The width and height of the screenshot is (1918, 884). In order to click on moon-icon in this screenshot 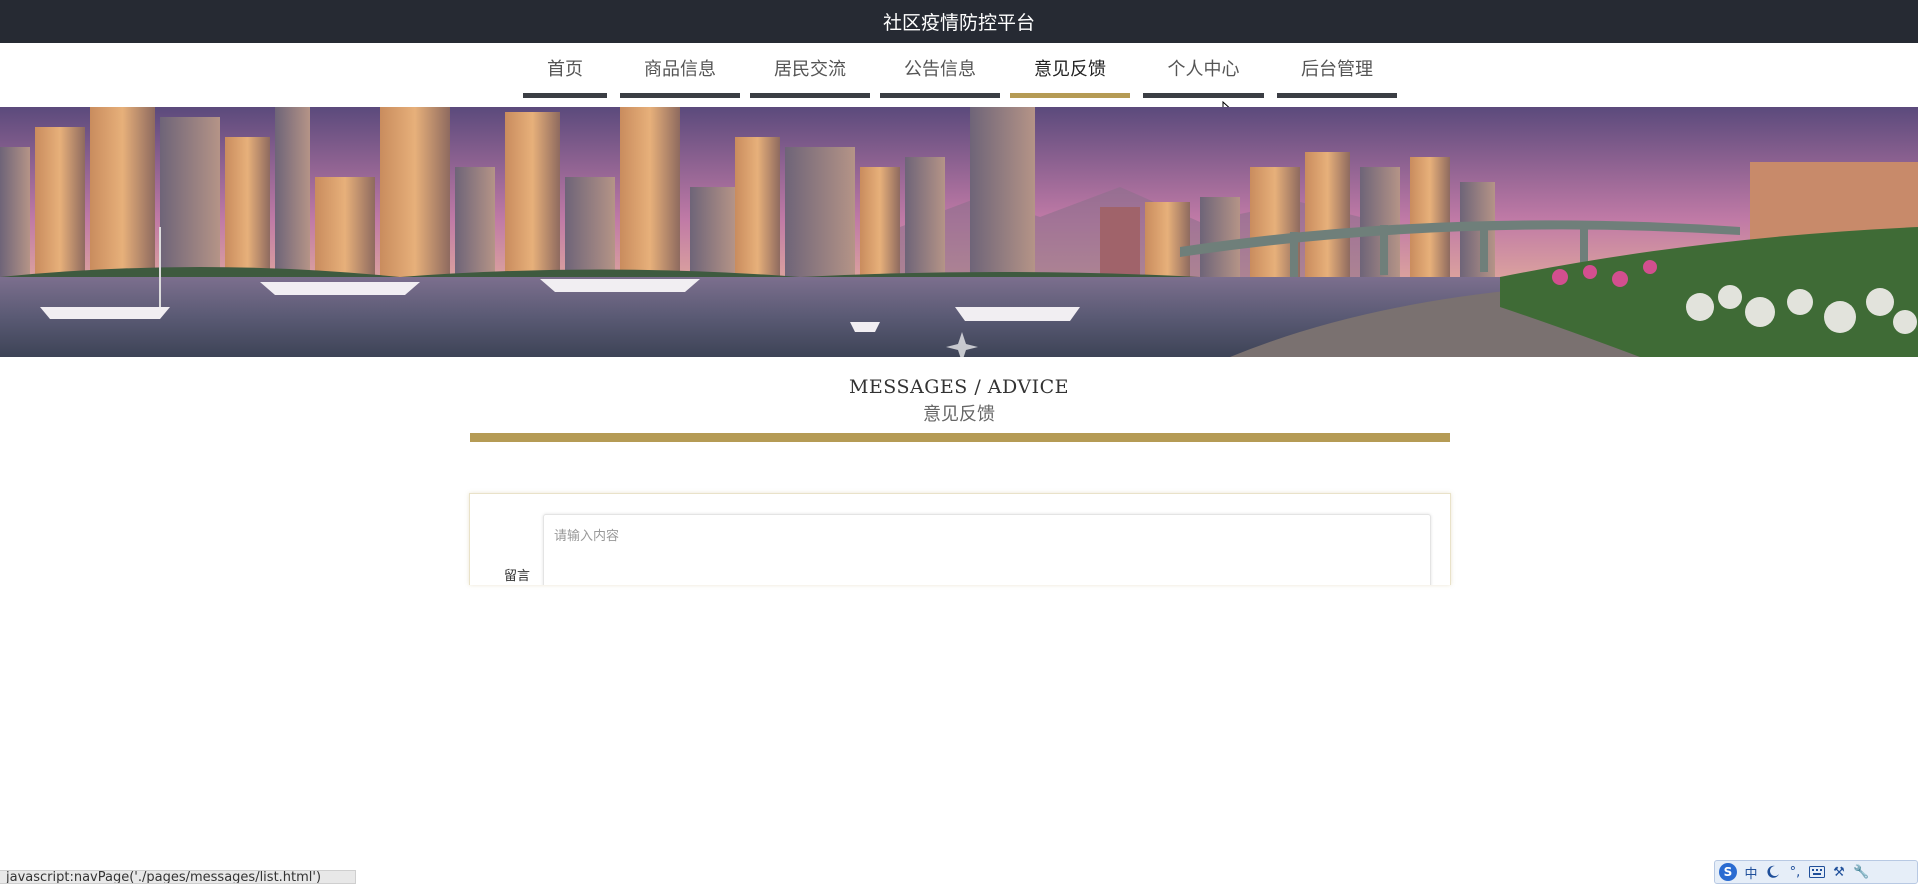, I will do `click(1773, 872)`.